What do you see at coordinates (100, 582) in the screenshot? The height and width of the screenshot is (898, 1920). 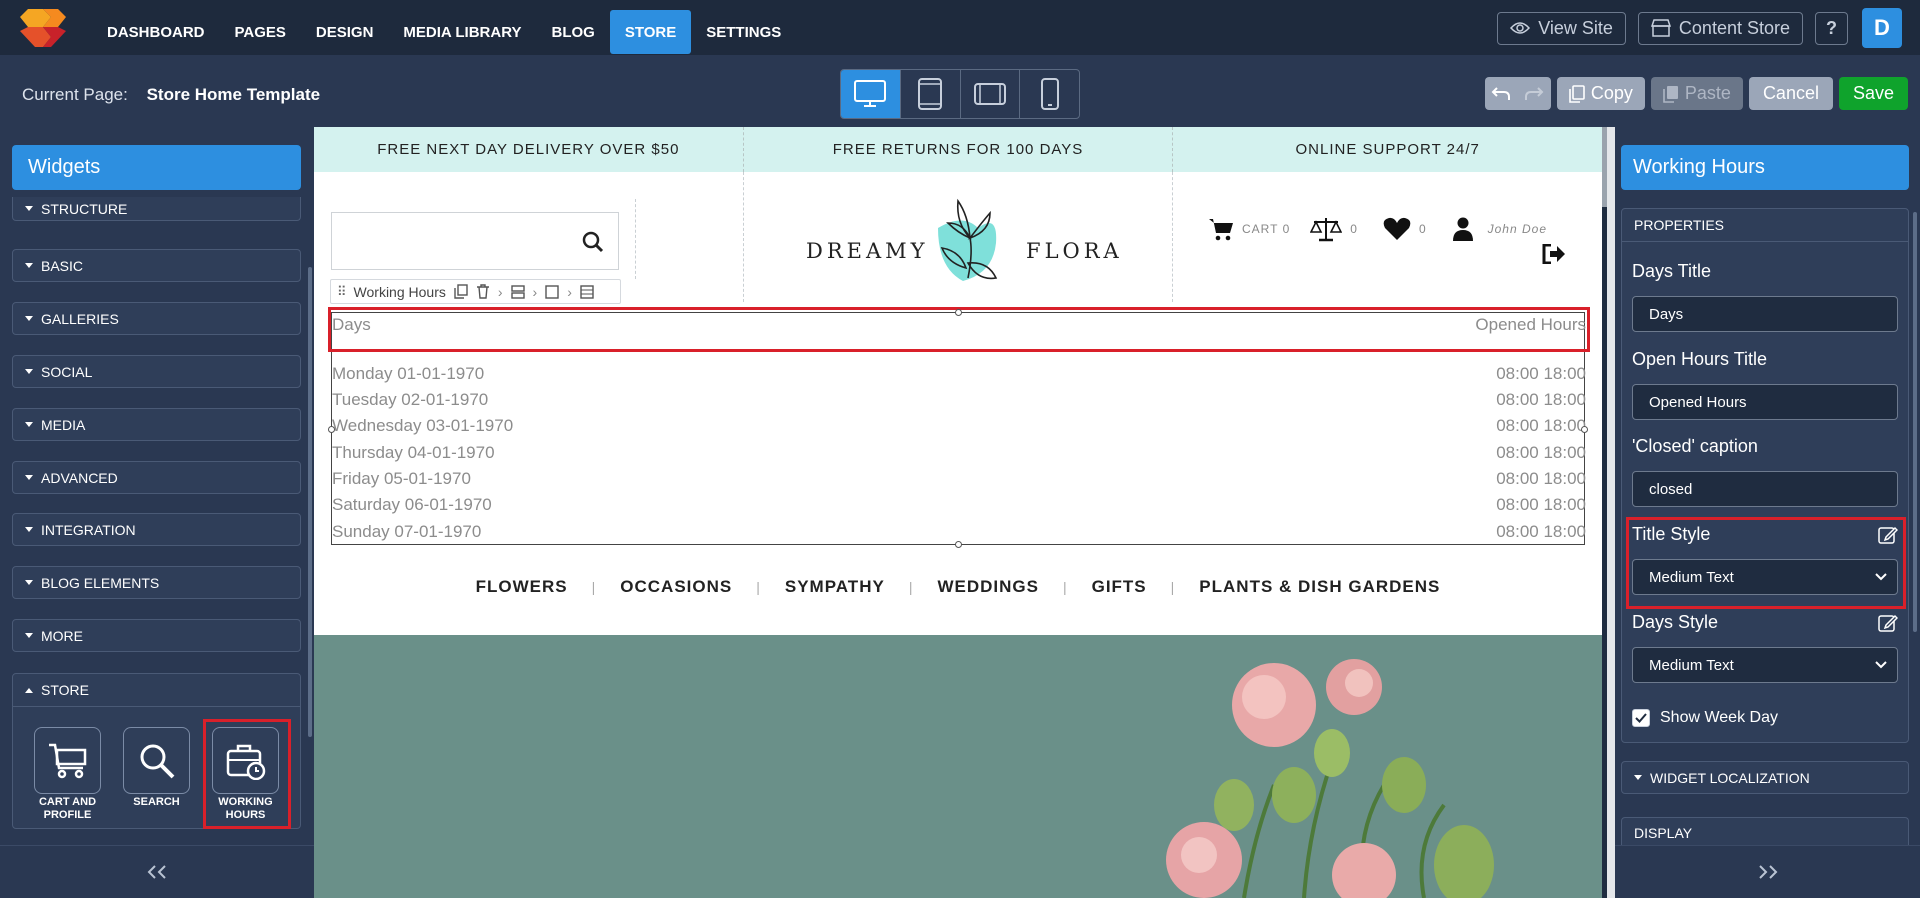 I see `category-label: BLOG ELEMENTS` at bounding box center [100, 582].